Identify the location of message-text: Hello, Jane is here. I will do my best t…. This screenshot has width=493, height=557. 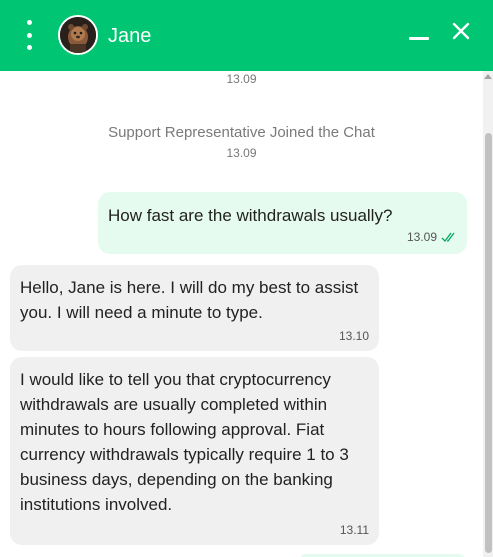
(189, 300).